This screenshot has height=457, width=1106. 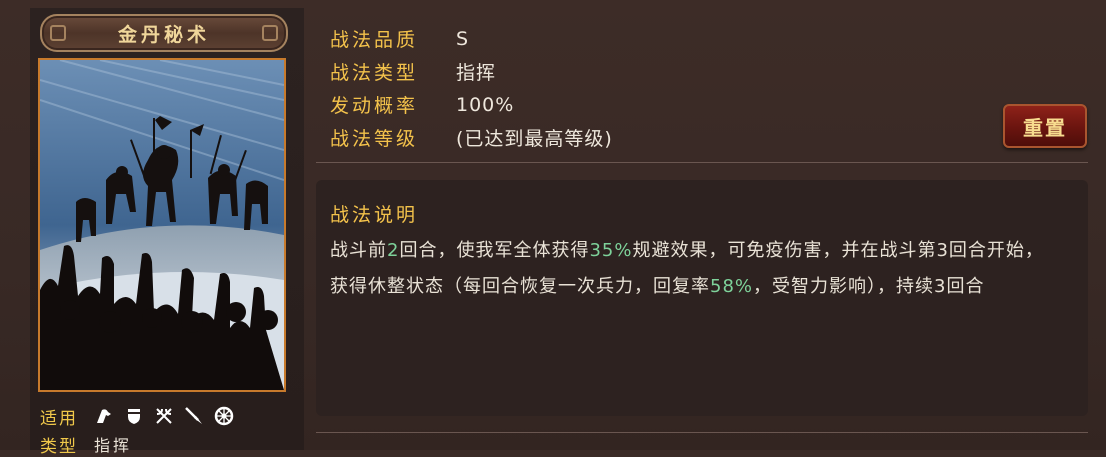 I want to click on skill-name-plate: 金丹秘术, so click(x=164, y=33).